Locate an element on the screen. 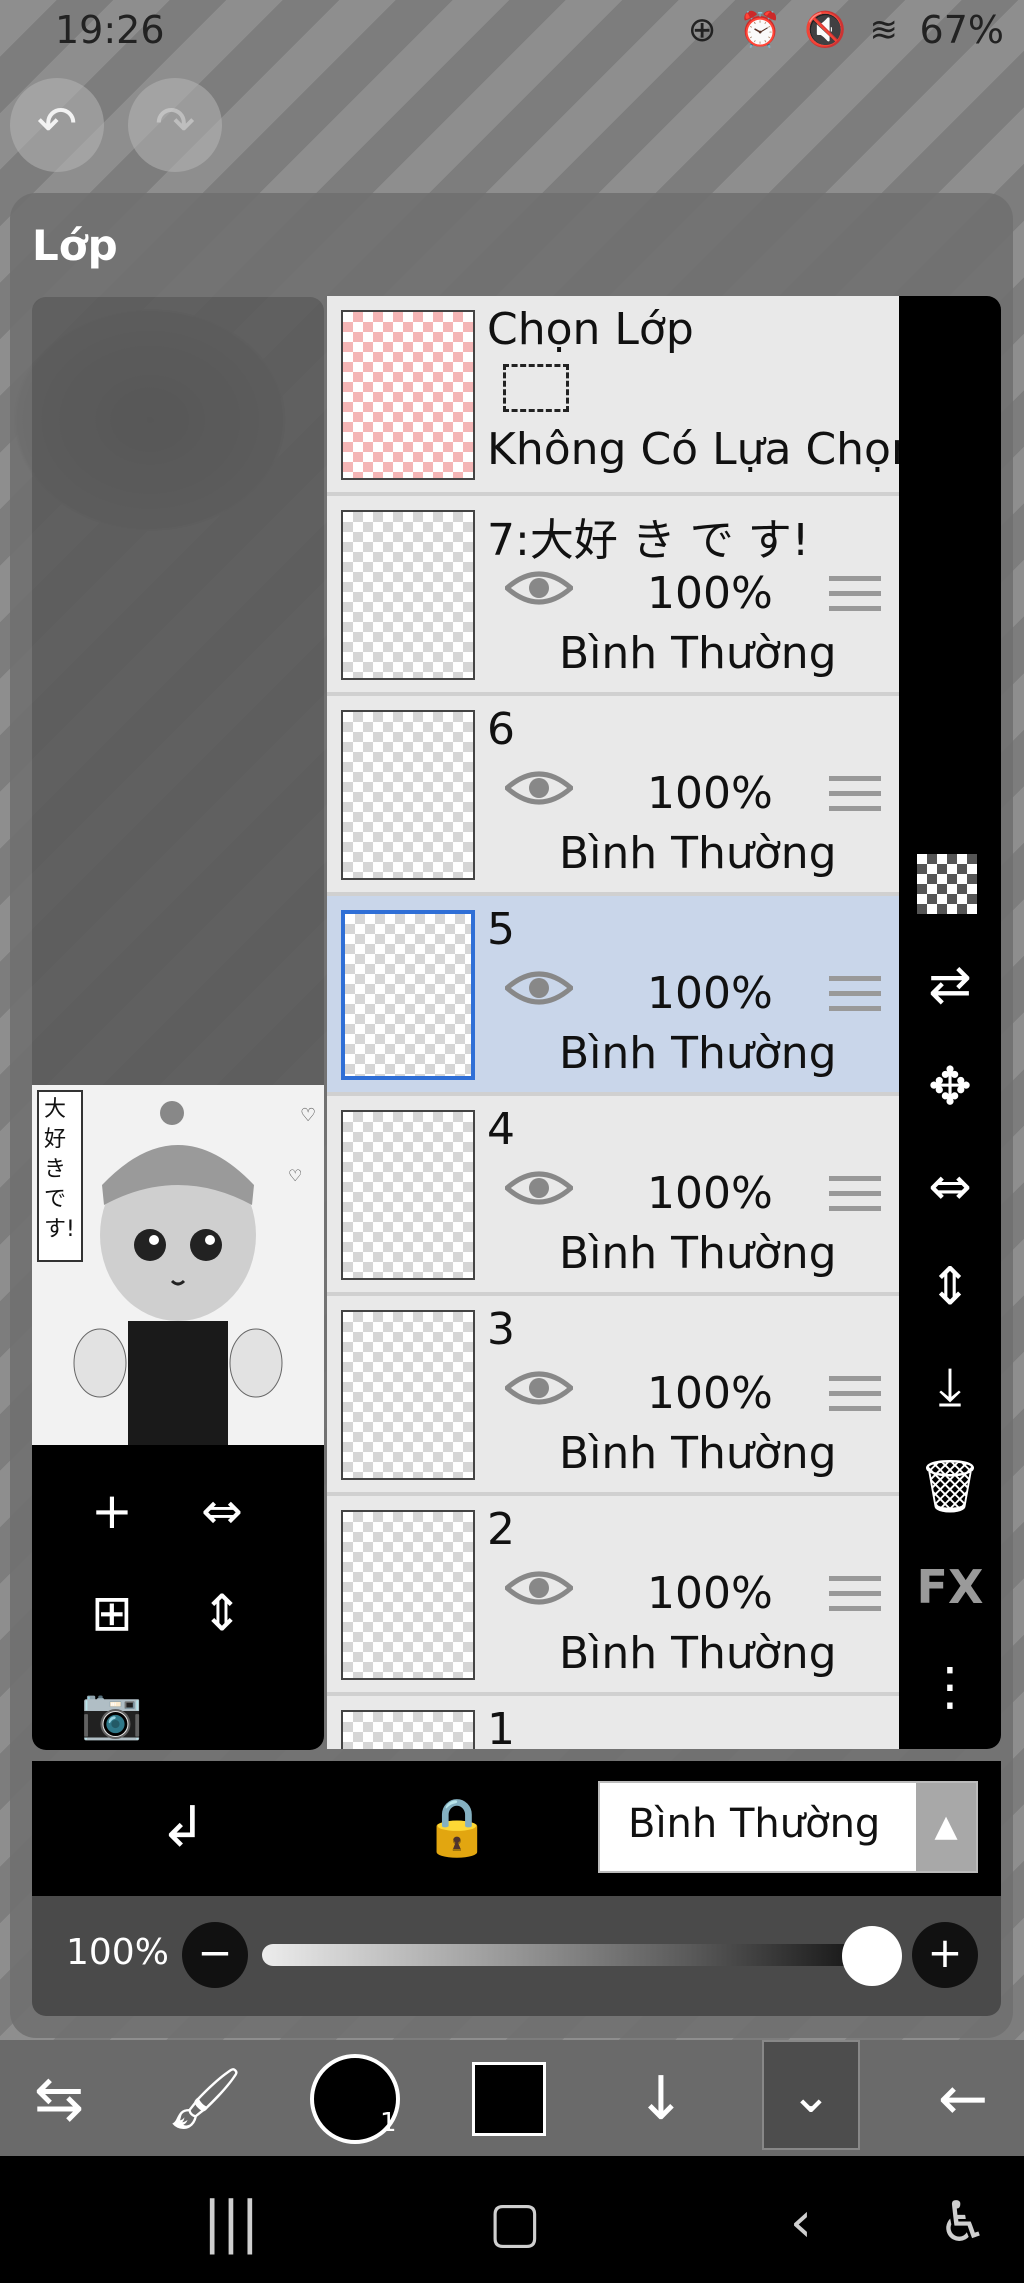 This screenshot has width=1024, height=2283. layer-name: 5 is located at coordinates (501, 929).